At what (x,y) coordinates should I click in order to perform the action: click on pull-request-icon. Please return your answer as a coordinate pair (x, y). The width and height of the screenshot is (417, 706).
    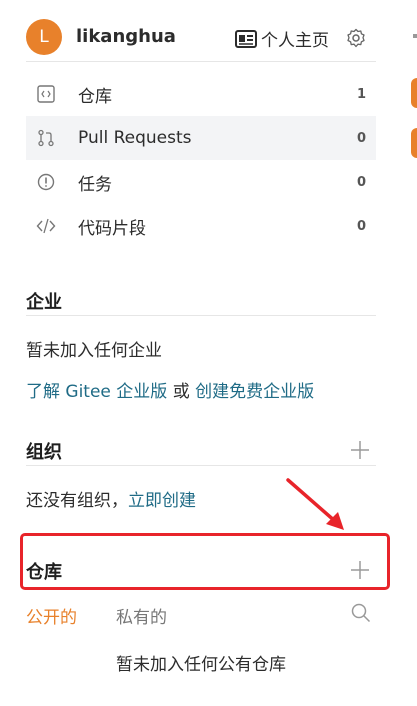
    Looking at the image, I should click on (46, 138).